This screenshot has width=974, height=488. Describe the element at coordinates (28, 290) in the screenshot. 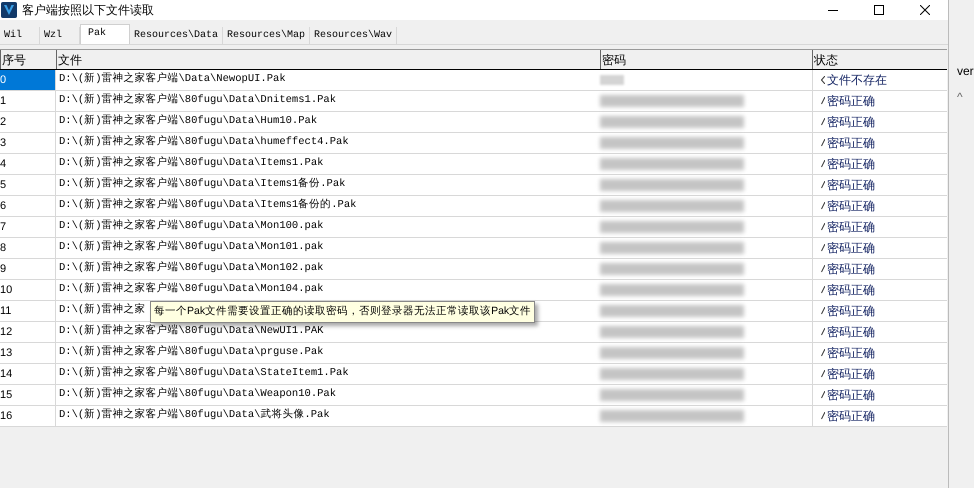

I see `index-cell: 10` at that location.